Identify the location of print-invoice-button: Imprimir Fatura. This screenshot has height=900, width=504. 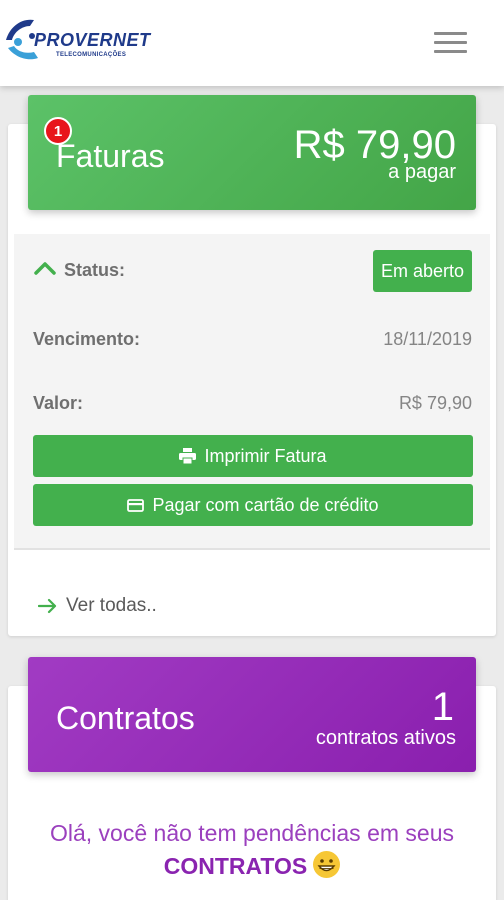
(253, 456).